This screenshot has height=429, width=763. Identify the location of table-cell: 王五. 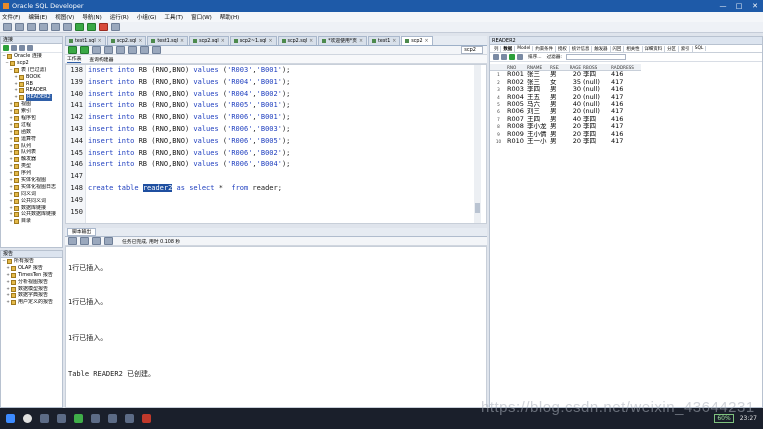
(538, 97).